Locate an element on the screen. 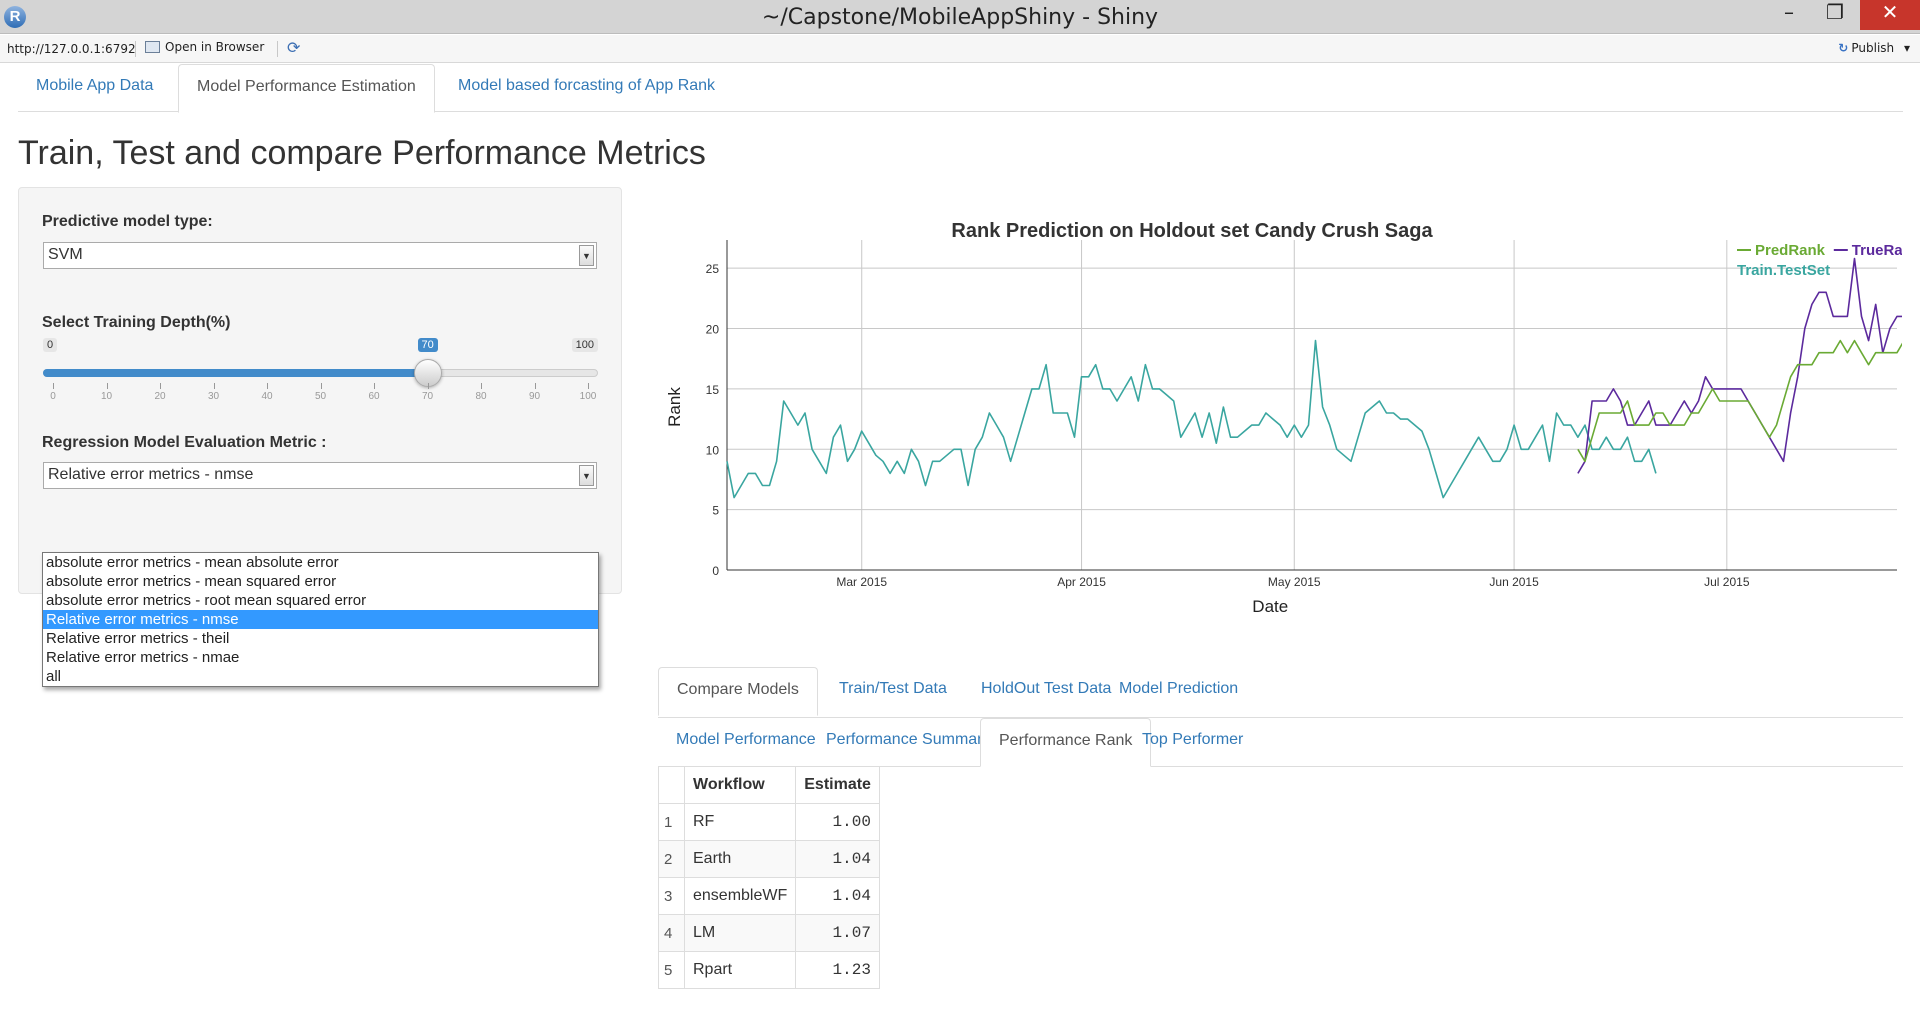 This screenshot has height=1012, width=1920. y-tick-label: 0 is located at coordinates (715, 571).